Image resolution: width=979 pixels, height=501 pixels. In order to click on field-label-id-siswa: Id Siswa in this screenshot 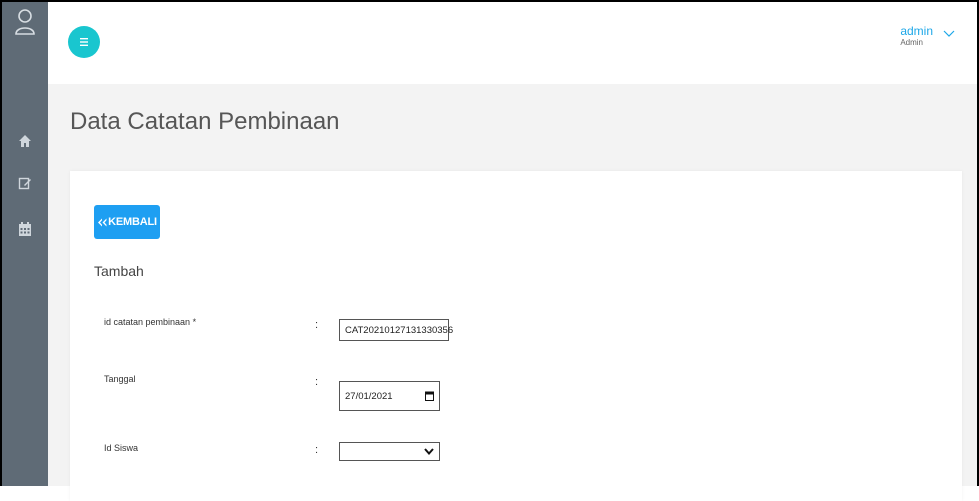, I will do `click(121, 448)`.